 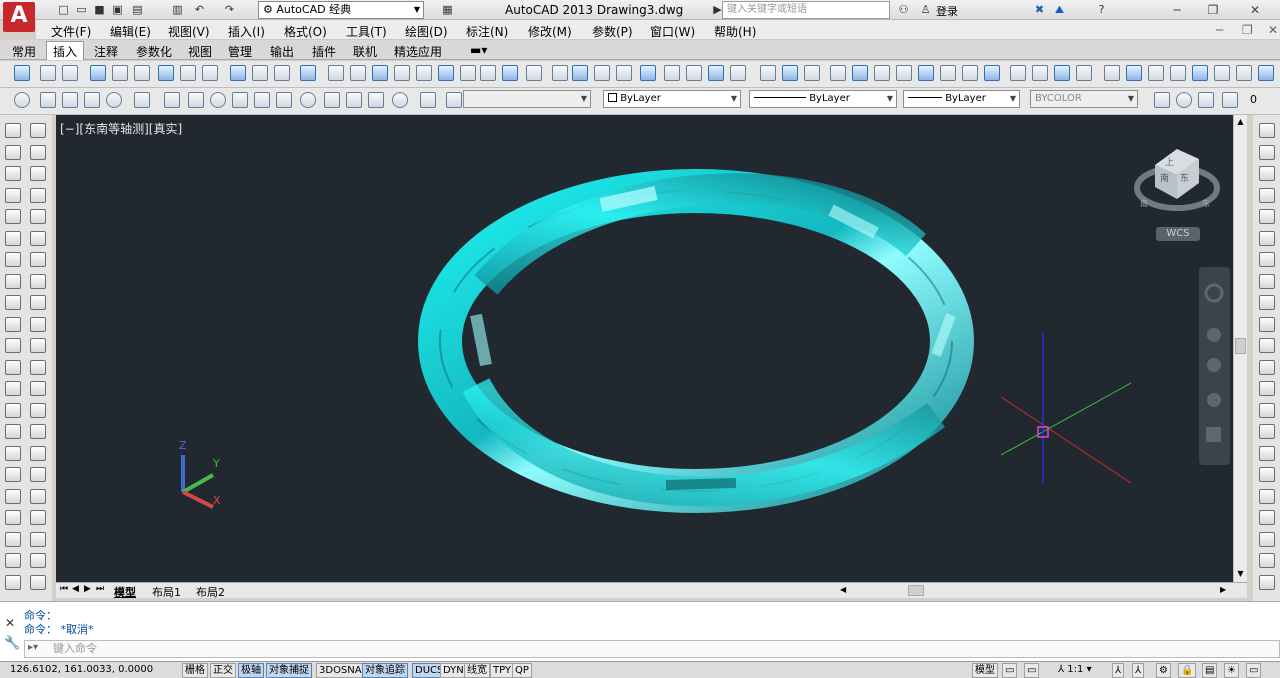 I want to click on tab-manage: 管理, so click(x=240, y=51).